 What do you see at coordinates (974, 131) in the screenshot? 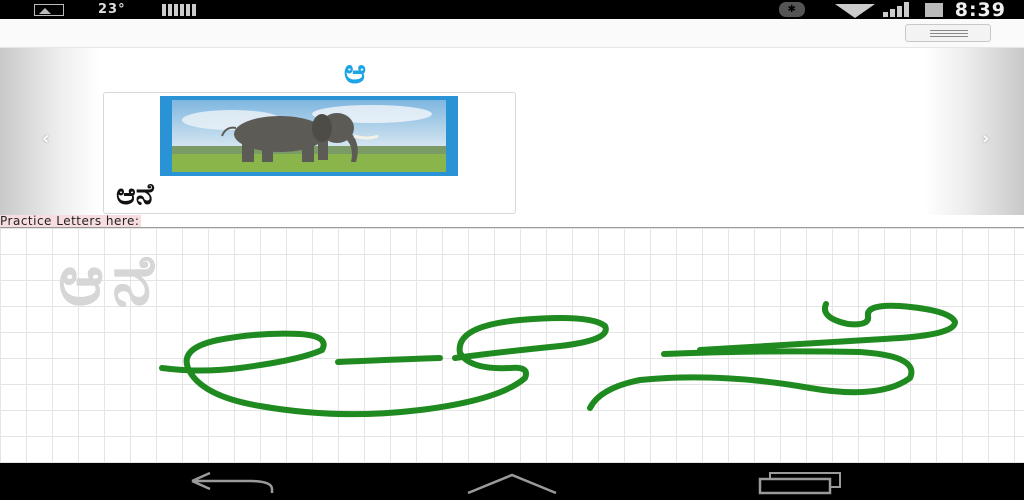
I see `next-button: ›` at bounding box center [974, 131].